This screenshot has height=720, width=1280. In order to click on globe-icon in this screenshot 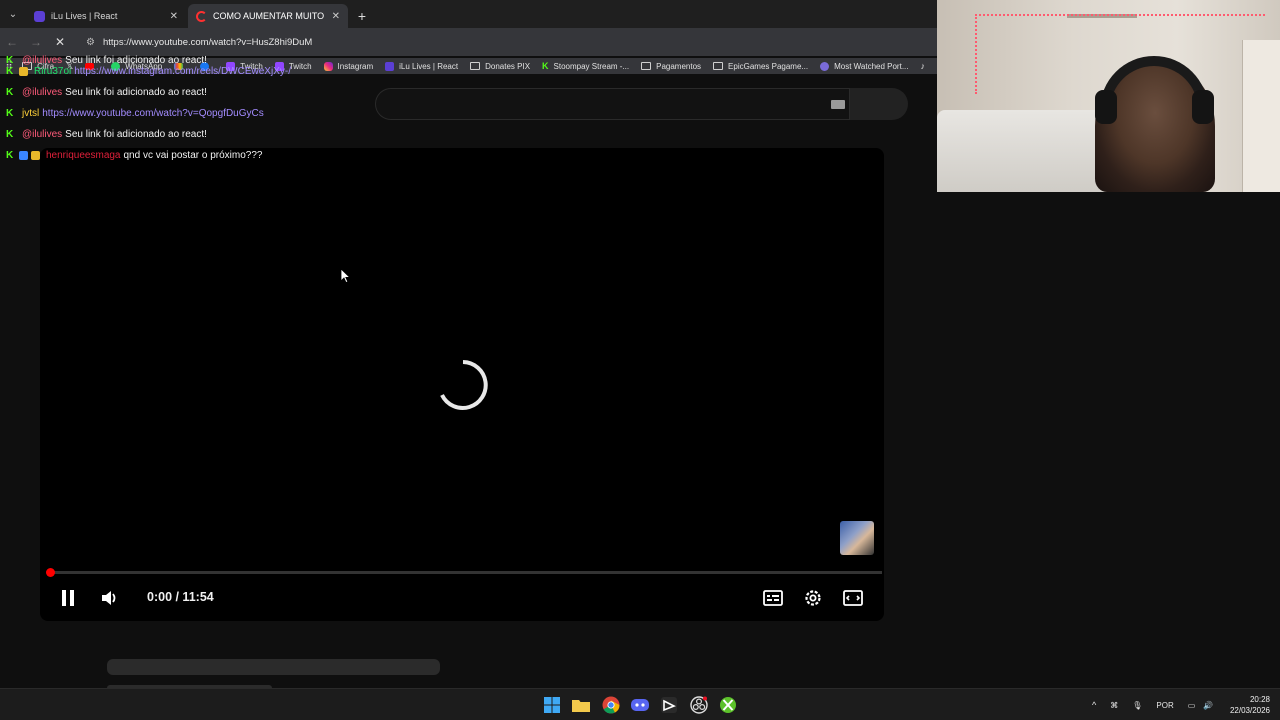, I will do `click(825, 66)`.